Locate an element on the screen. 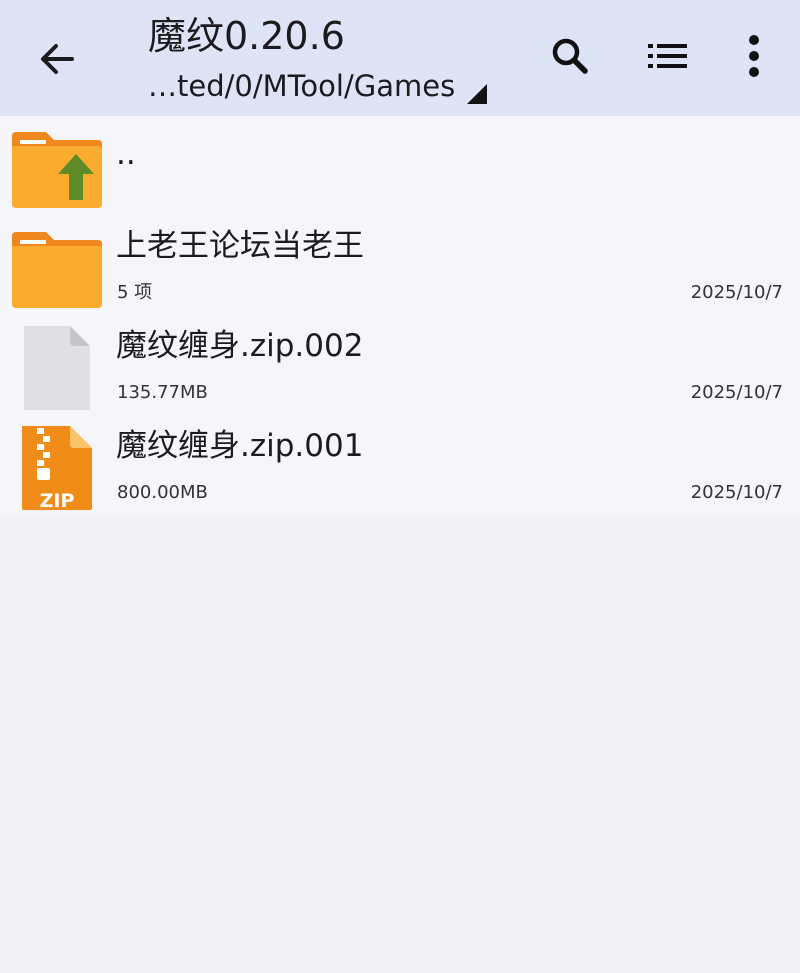 The height and width of the screenshot is (973, 800). path-dropdown: …ted/0/MTool/Games is located at coordinates (318, 87).